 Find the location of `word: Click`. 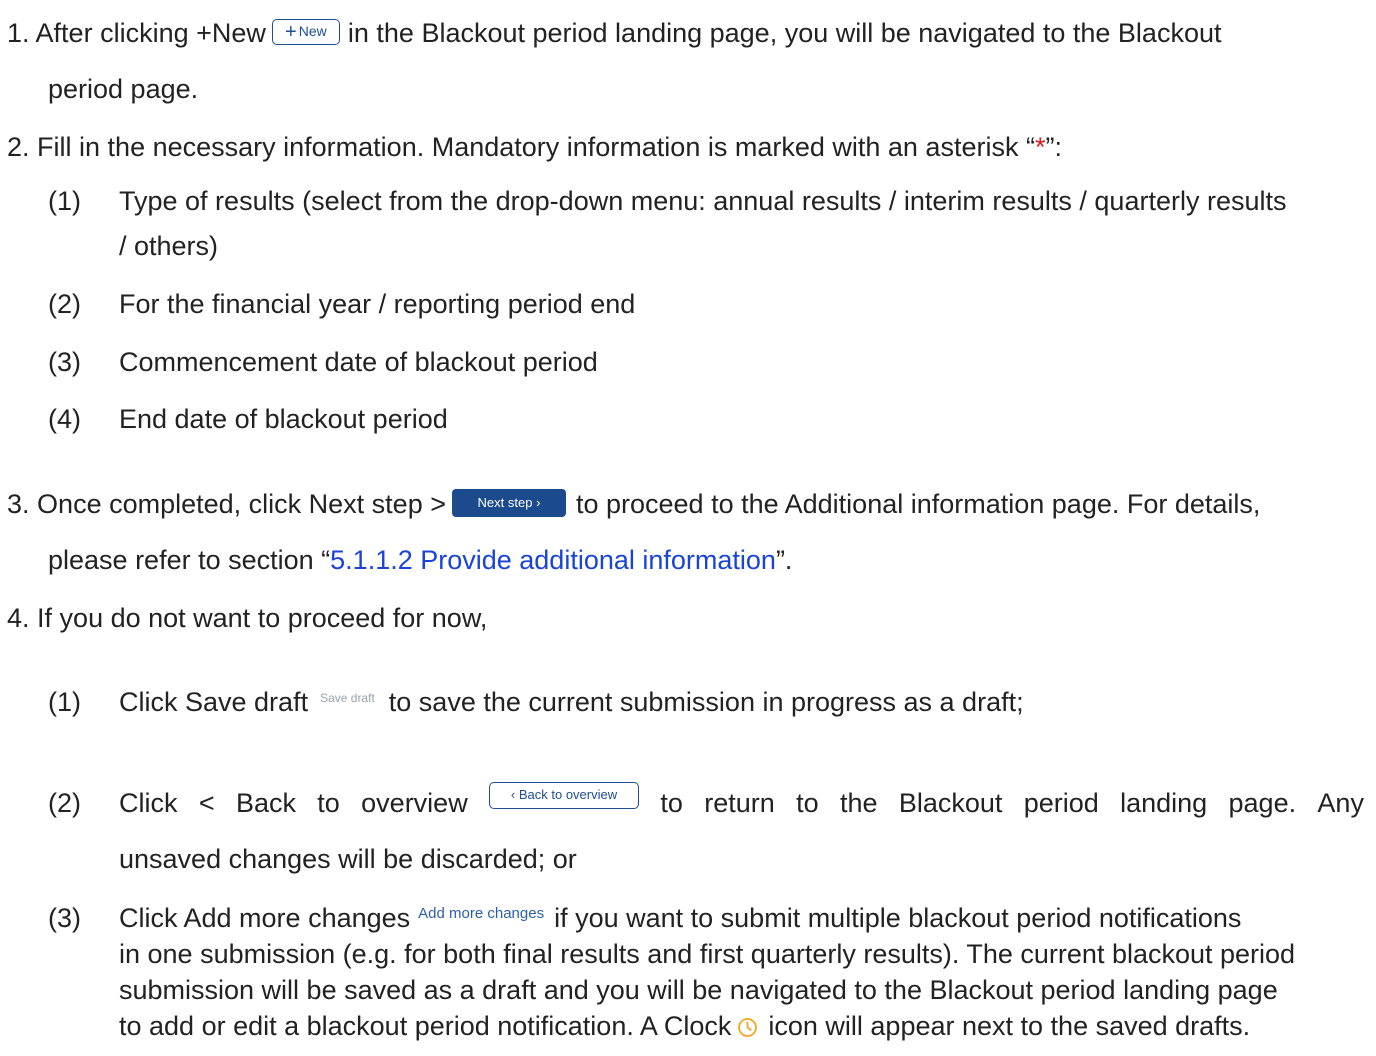

word: Click is located at coordinates (148, 803).